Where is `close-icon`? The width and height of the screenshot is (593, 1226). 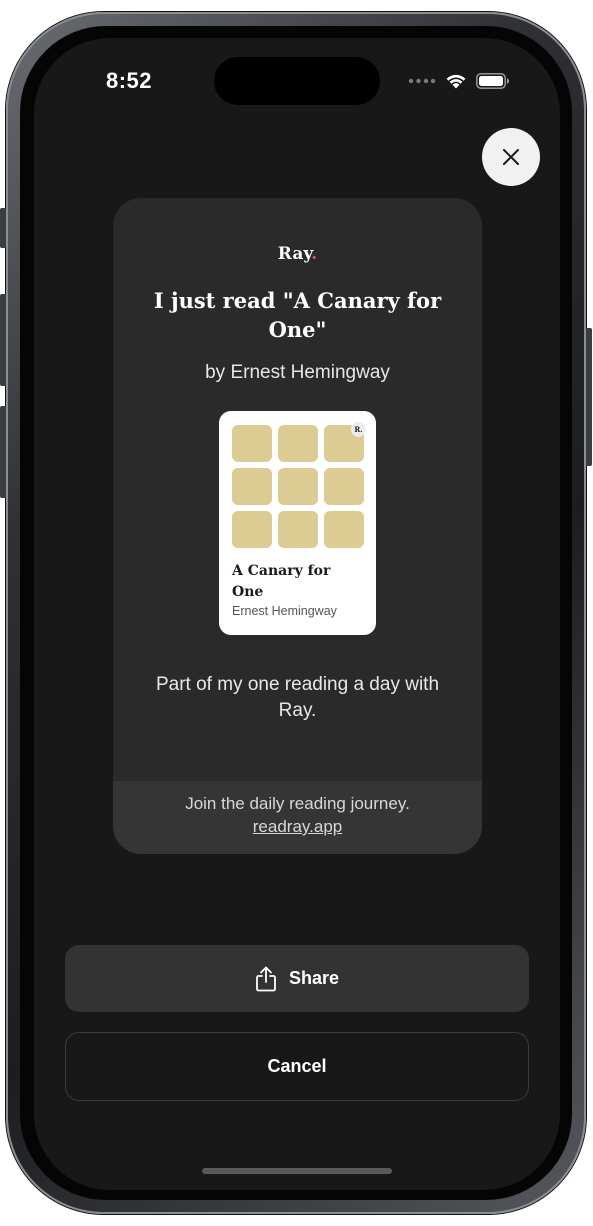 close-icon is located at coordinates (511, 157).